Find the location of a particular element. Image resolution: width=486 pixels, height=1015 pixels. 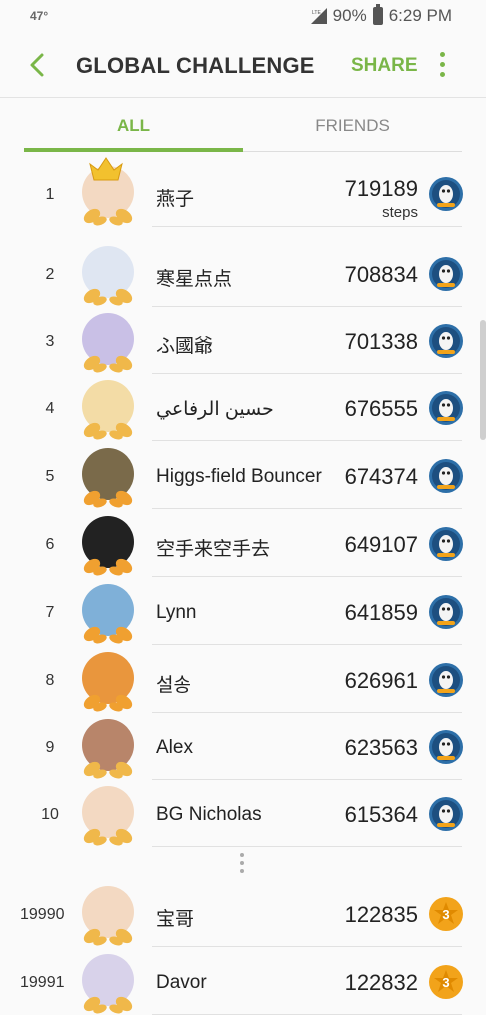

rank-number: 6 is located at coordinates (50, 544).